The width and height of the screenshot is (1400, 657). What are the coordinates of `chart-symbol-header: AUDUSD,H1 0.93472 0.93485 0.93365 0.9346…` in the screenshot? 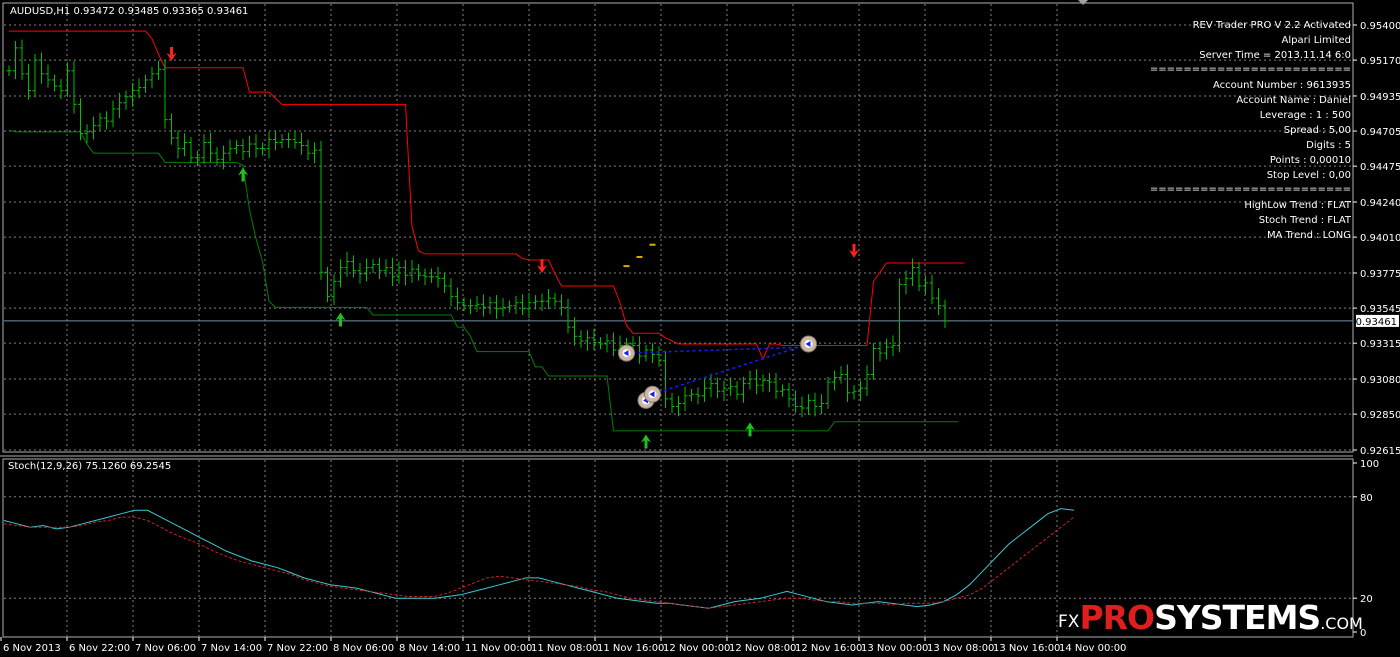 It's located at (129, 11).